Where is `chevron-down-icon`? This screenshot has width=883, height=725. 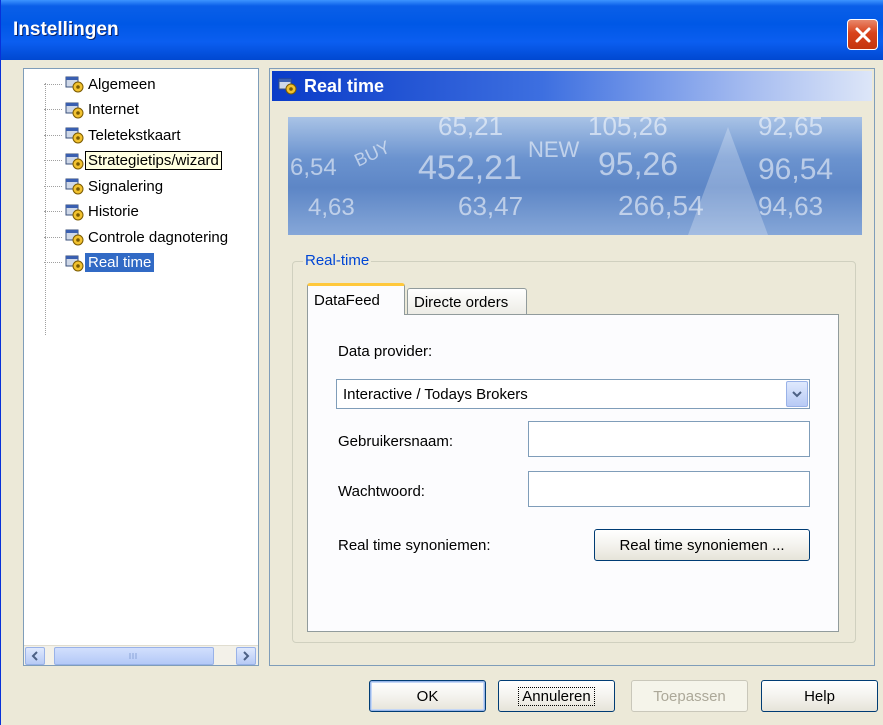 chevron-down-icon is located at coordinates (797, 394).